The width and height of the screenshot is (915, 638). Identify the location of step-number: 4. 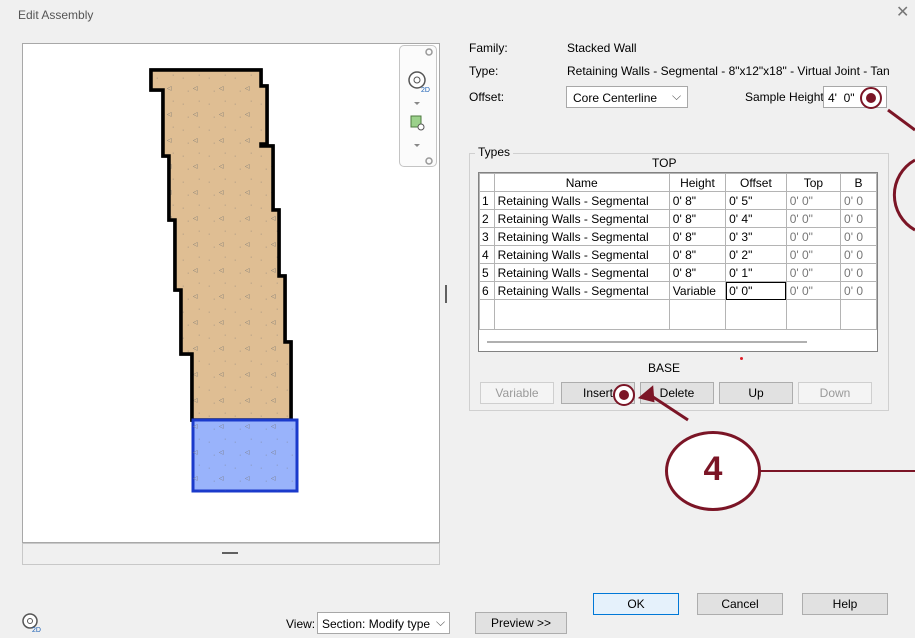
(713, 469).